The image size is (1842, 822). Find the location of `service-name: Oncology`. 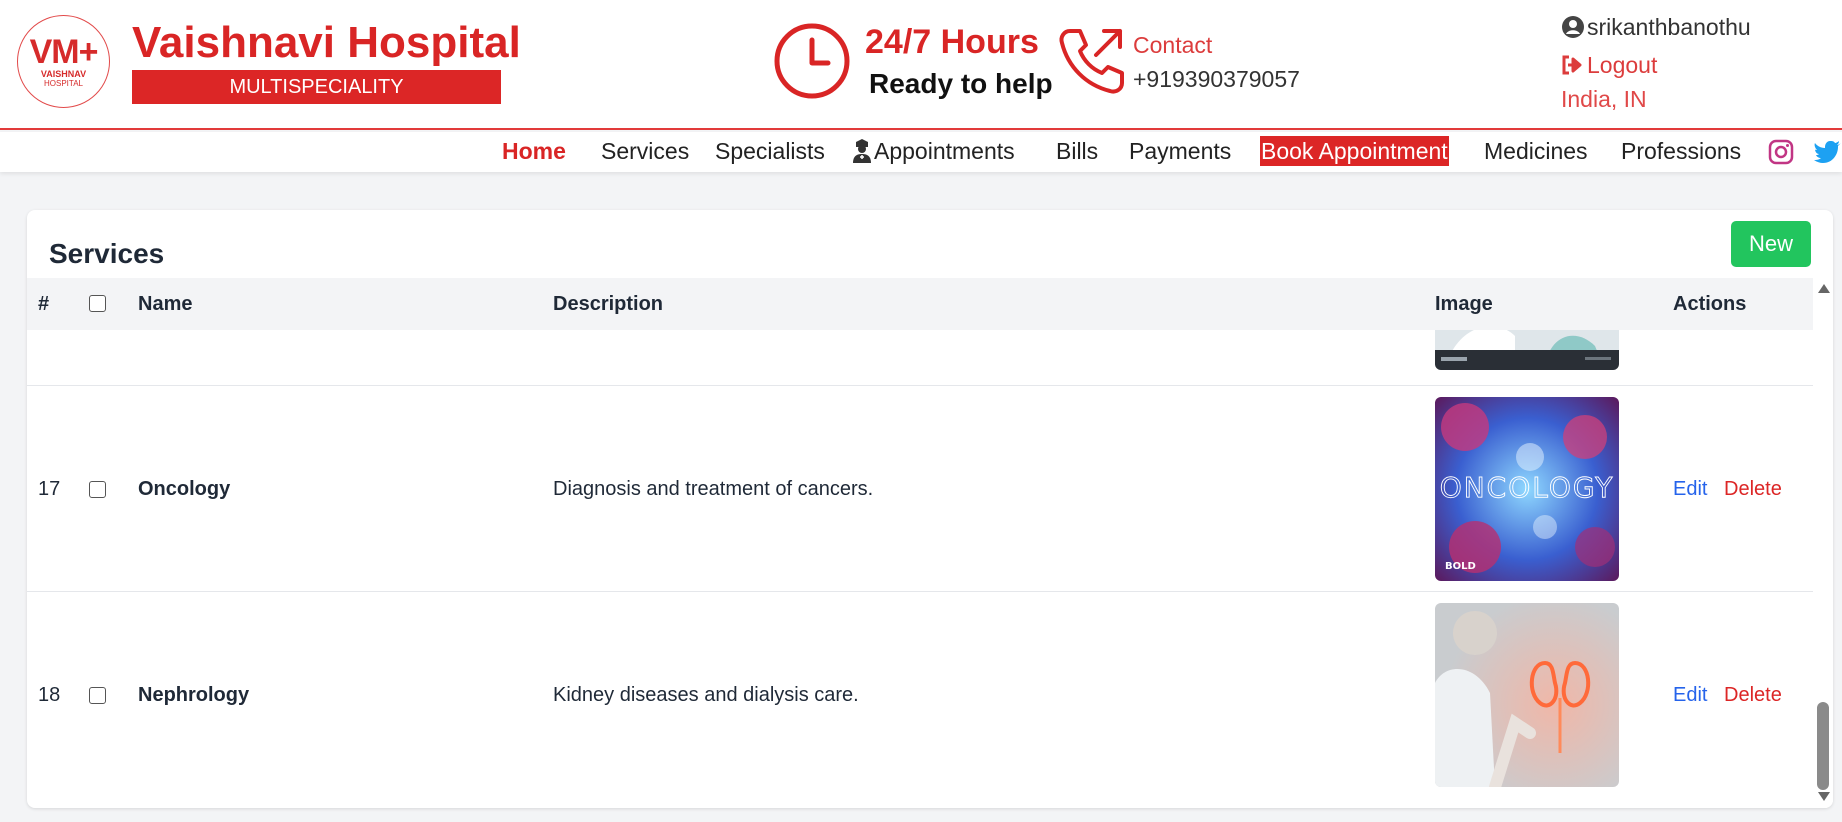

service-name: Oncology is located at coordinates (184, 489).